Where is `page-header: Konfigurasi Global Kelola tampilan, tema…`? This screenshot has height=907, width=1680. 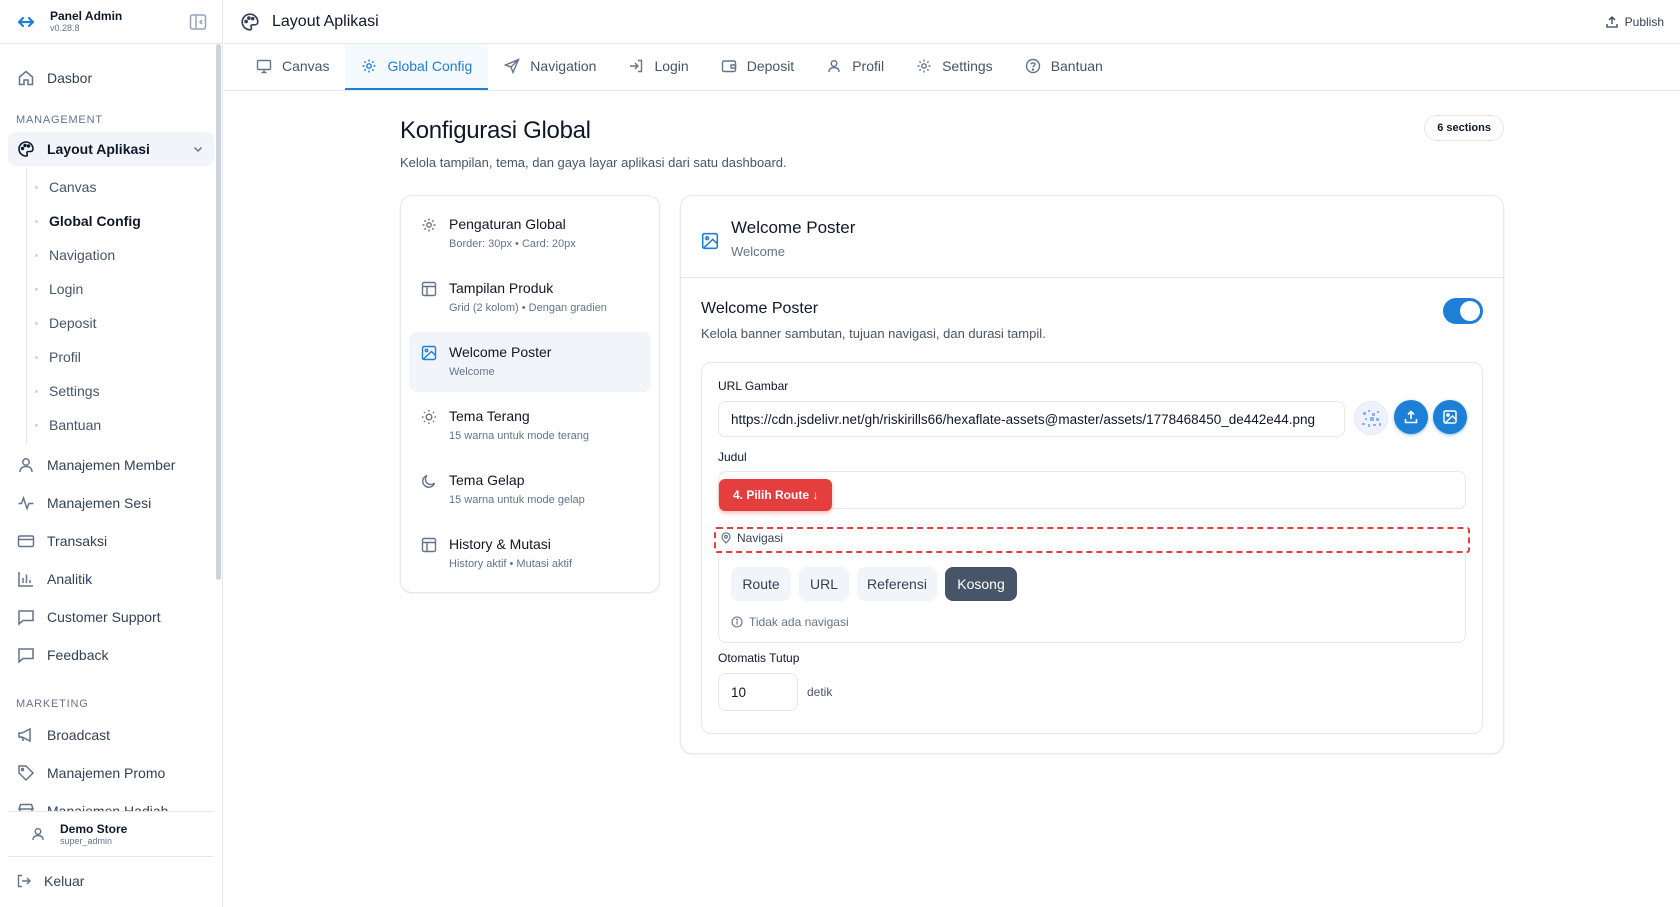 page-header: Konfigurasi Global Kelola tampilan, tema… is located at coordinates (952, 142).